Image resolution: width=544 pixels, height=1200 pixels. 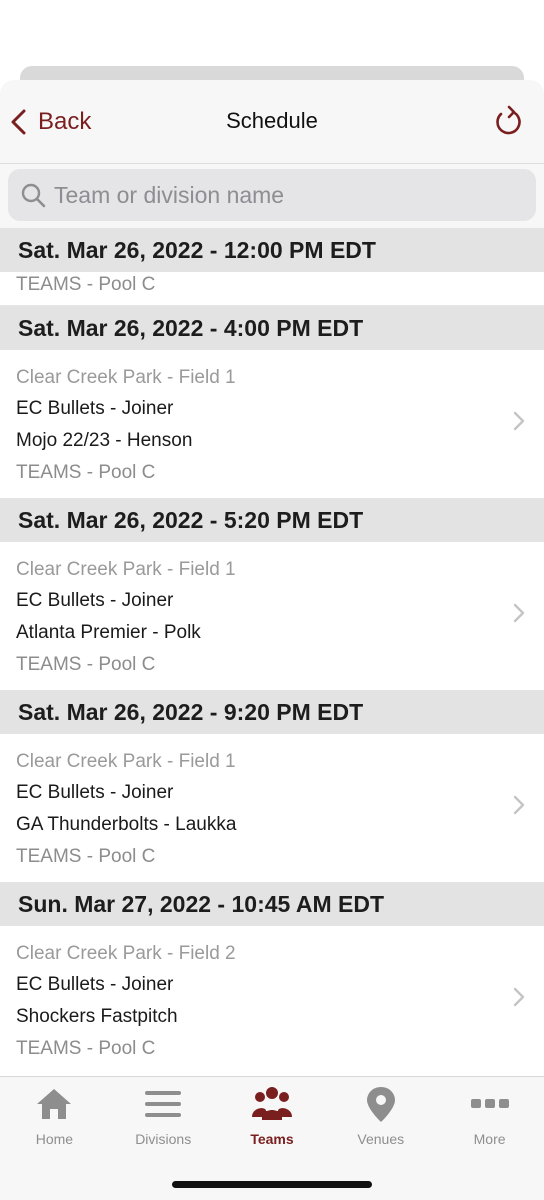 I want to click on tab-venues: Venues, so click(x=380, y=1121).